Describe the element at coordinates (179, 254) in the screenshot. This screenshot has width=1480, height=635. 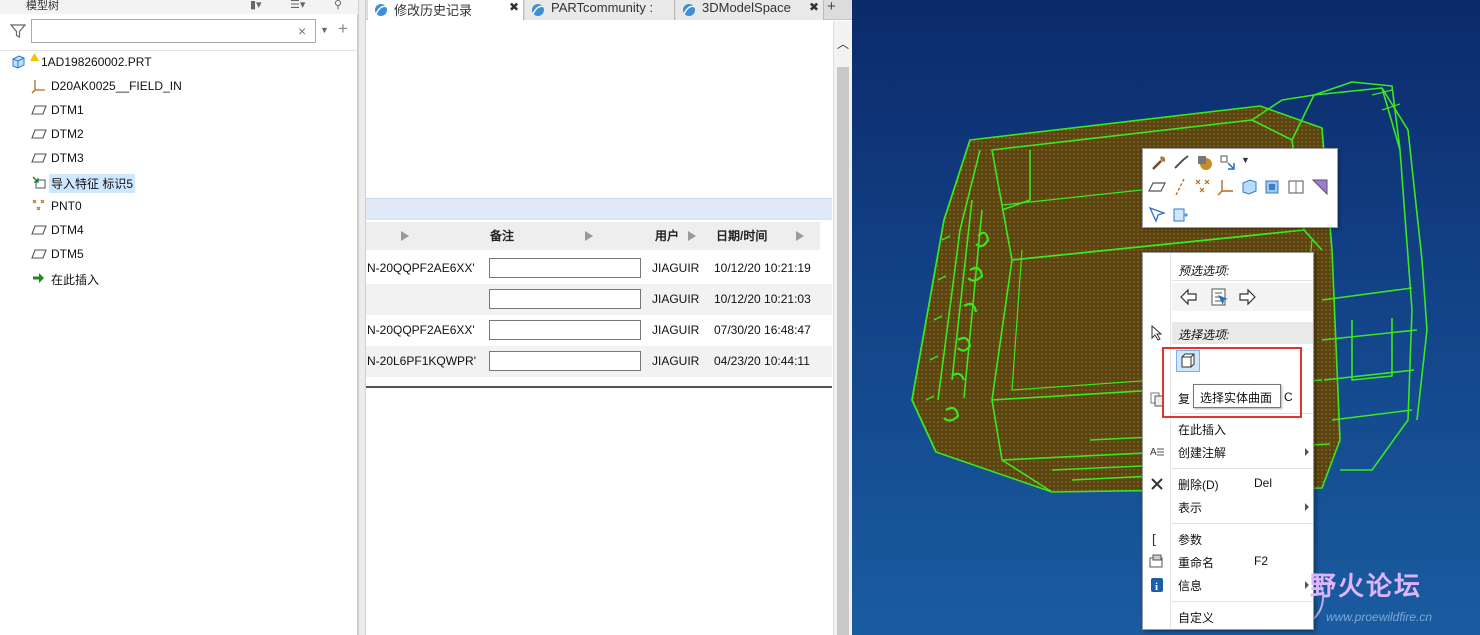
I see `tree-item-dtm5: DTM5` at that location.